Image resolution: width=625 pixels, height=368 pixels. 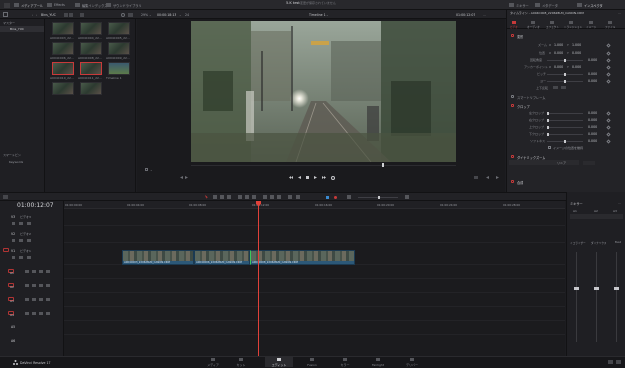 I want to click on search-icon, so click(x=123, y=14).